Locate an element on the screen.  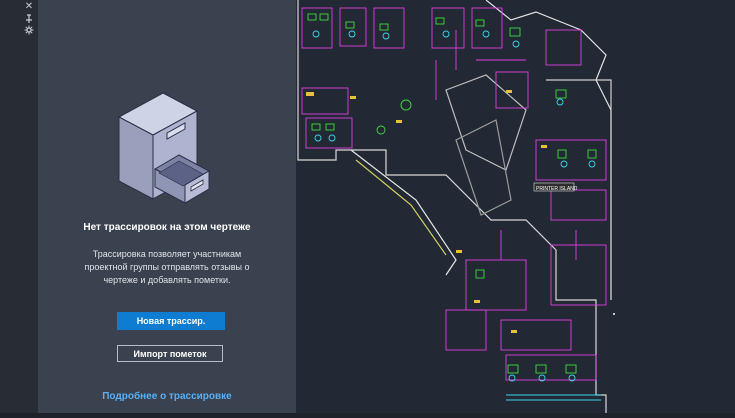
file-cabinet-icon is located at coordinates (164, 148).